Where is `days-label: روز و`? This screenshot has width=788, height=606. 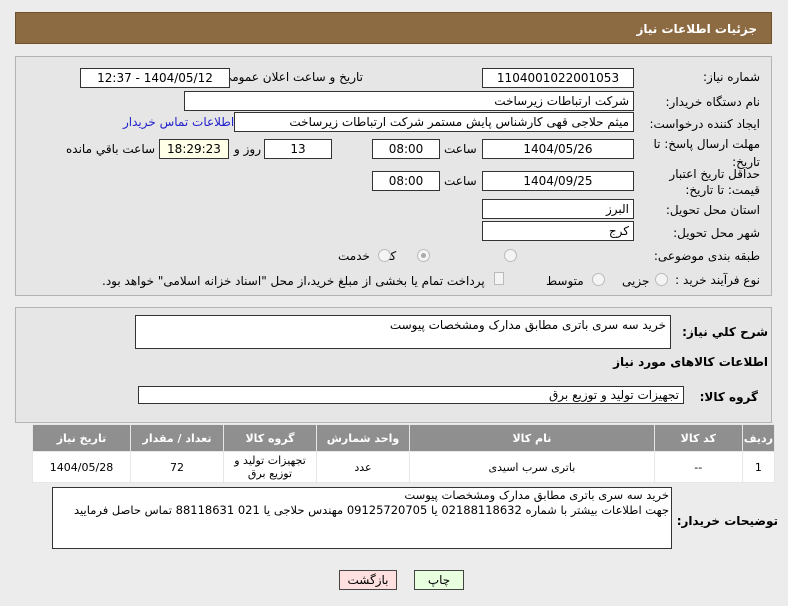
days-label: روز و is located at coordinates (247, 149).